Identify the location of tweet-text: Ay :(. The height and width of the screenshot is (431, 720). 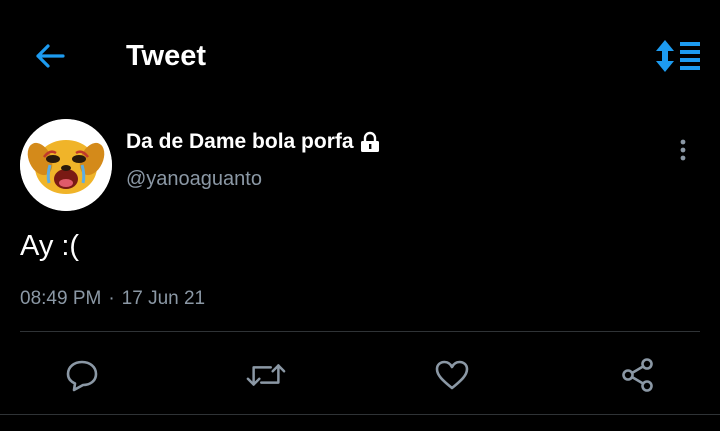
(50, 246).